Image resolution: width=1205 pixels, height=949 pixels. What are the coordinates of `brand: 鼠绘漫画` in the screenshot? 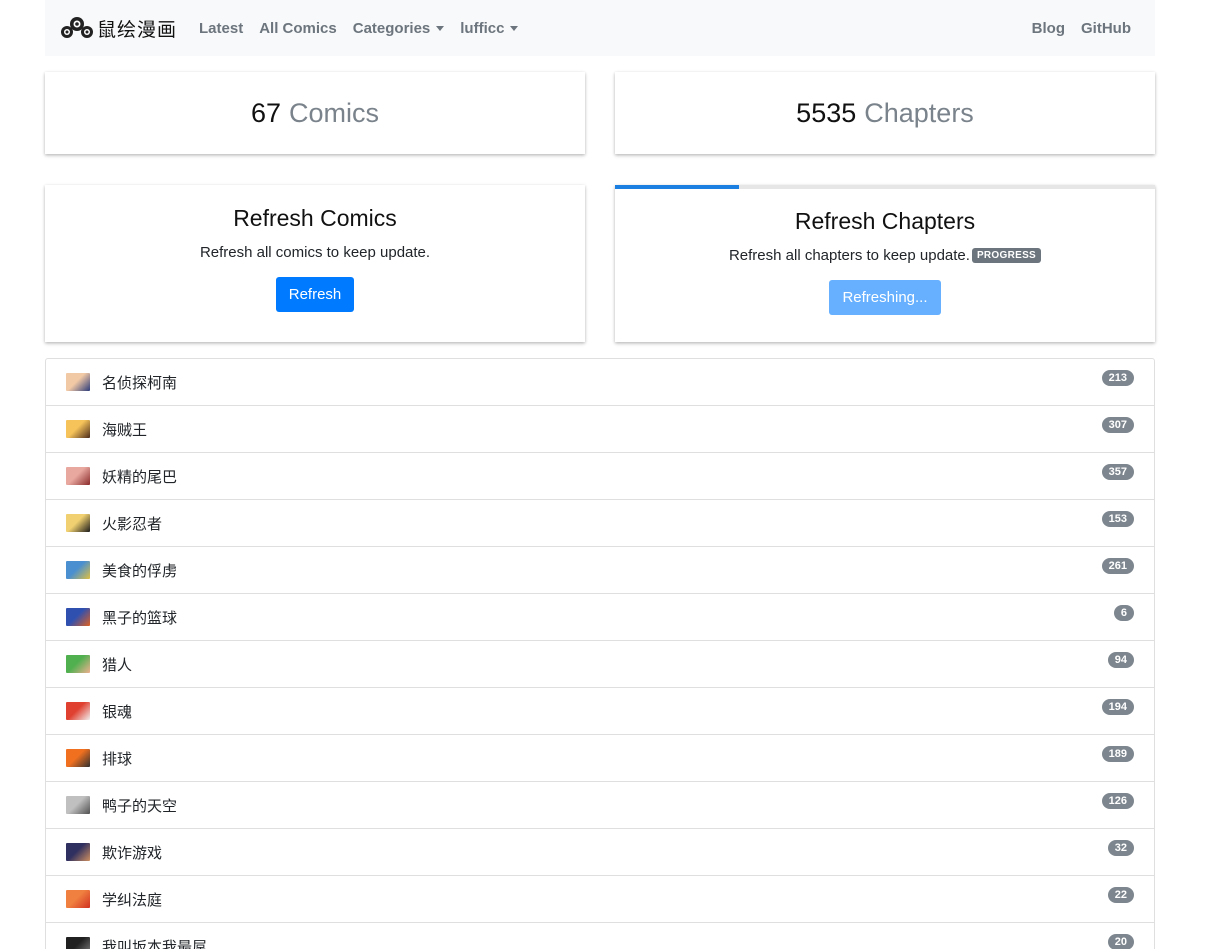 It's located at (119, 28).